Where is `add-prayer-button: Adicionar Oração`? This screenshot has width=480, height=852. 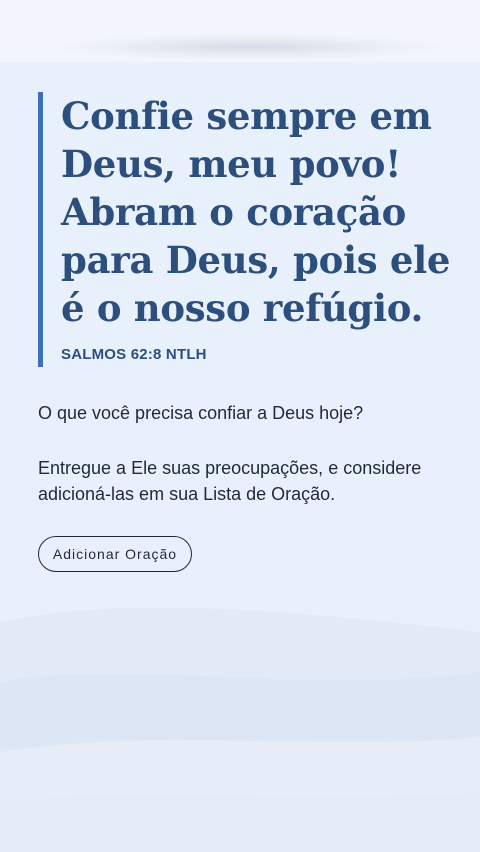 add-prayer-button: Adicionar Oração is located at coordinates (115, 554).